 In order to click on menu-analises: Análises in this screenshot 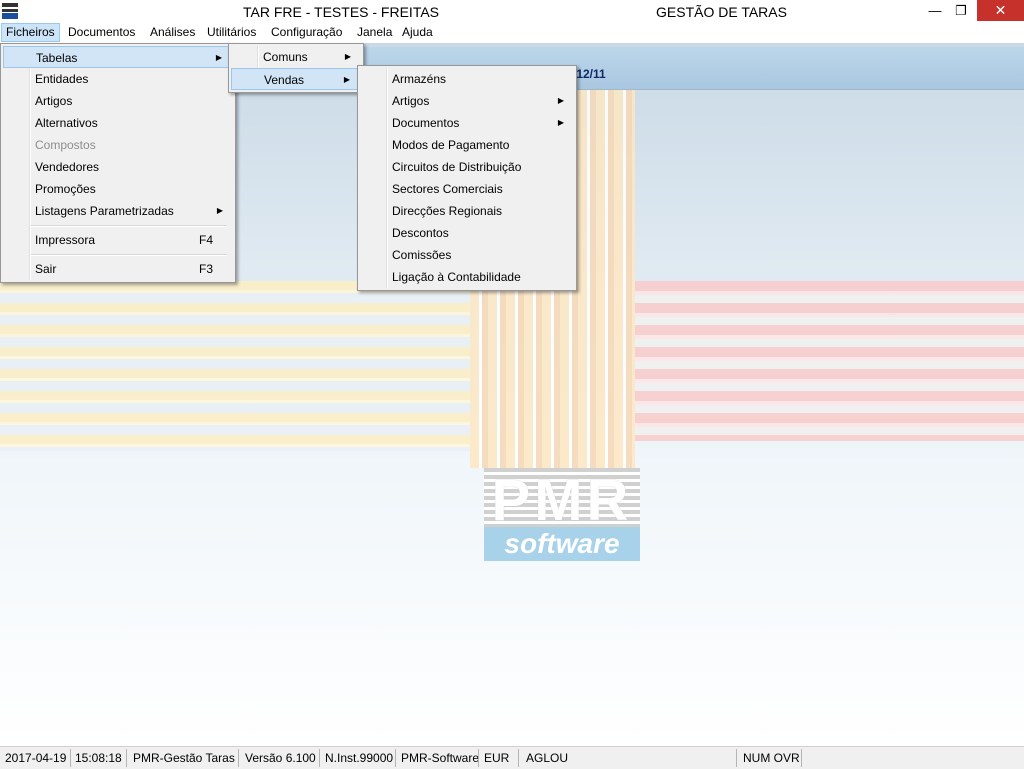, I will do `click(172, 32)`.